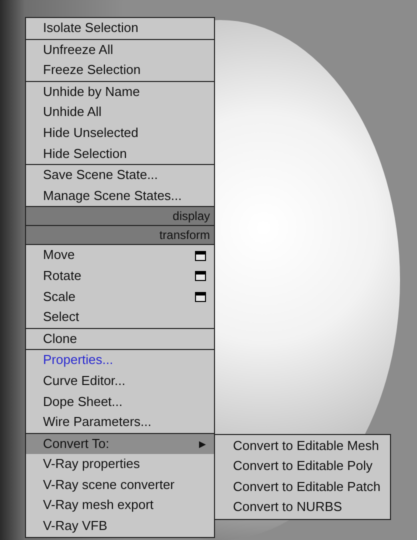 The width and height of the screenshot is (417, 540). What do you see at coordinates (120, 133) in the screenshot?
I see `menu-item: Hide Unselected` at bounding box center [120, 133].